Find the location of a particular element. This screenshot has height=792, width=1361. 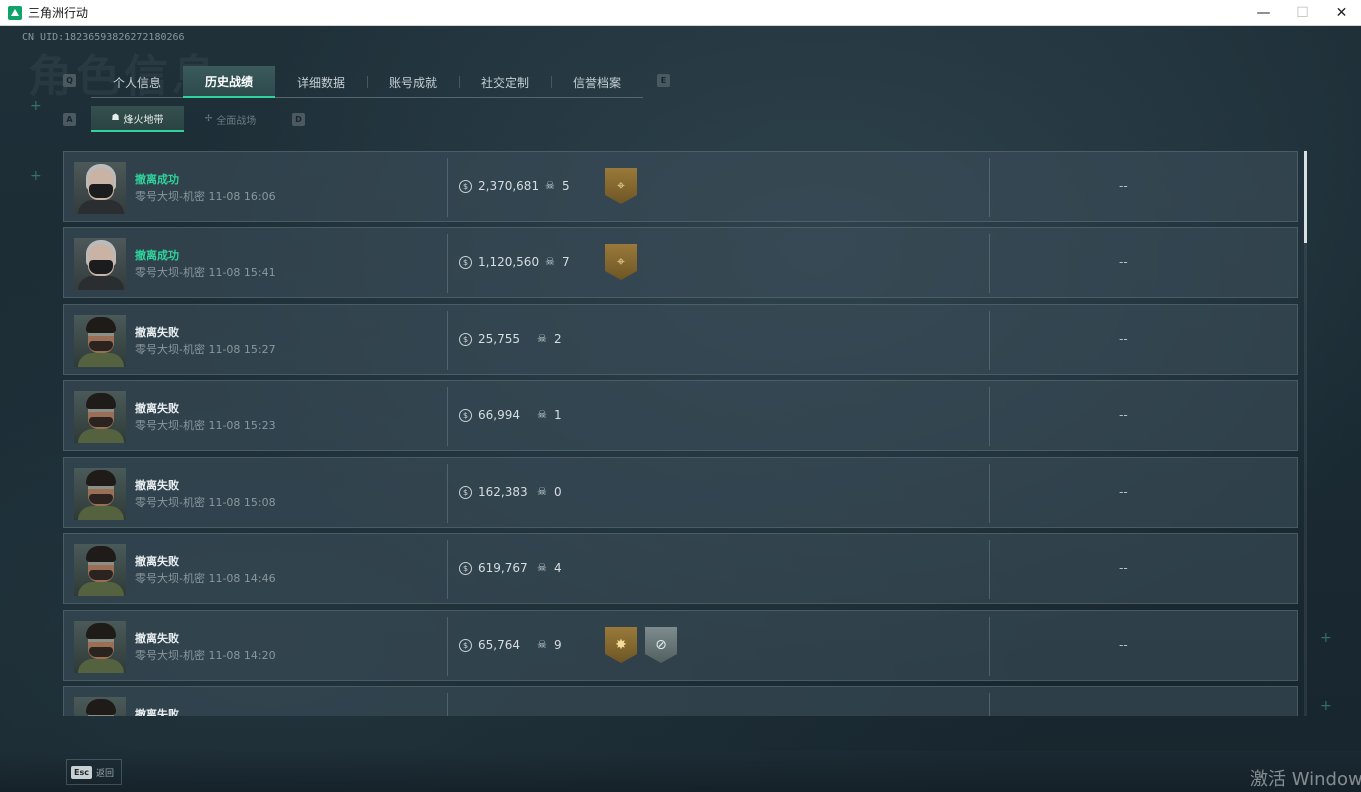

close-button: ✕ is located at coordinates (1341, 13).